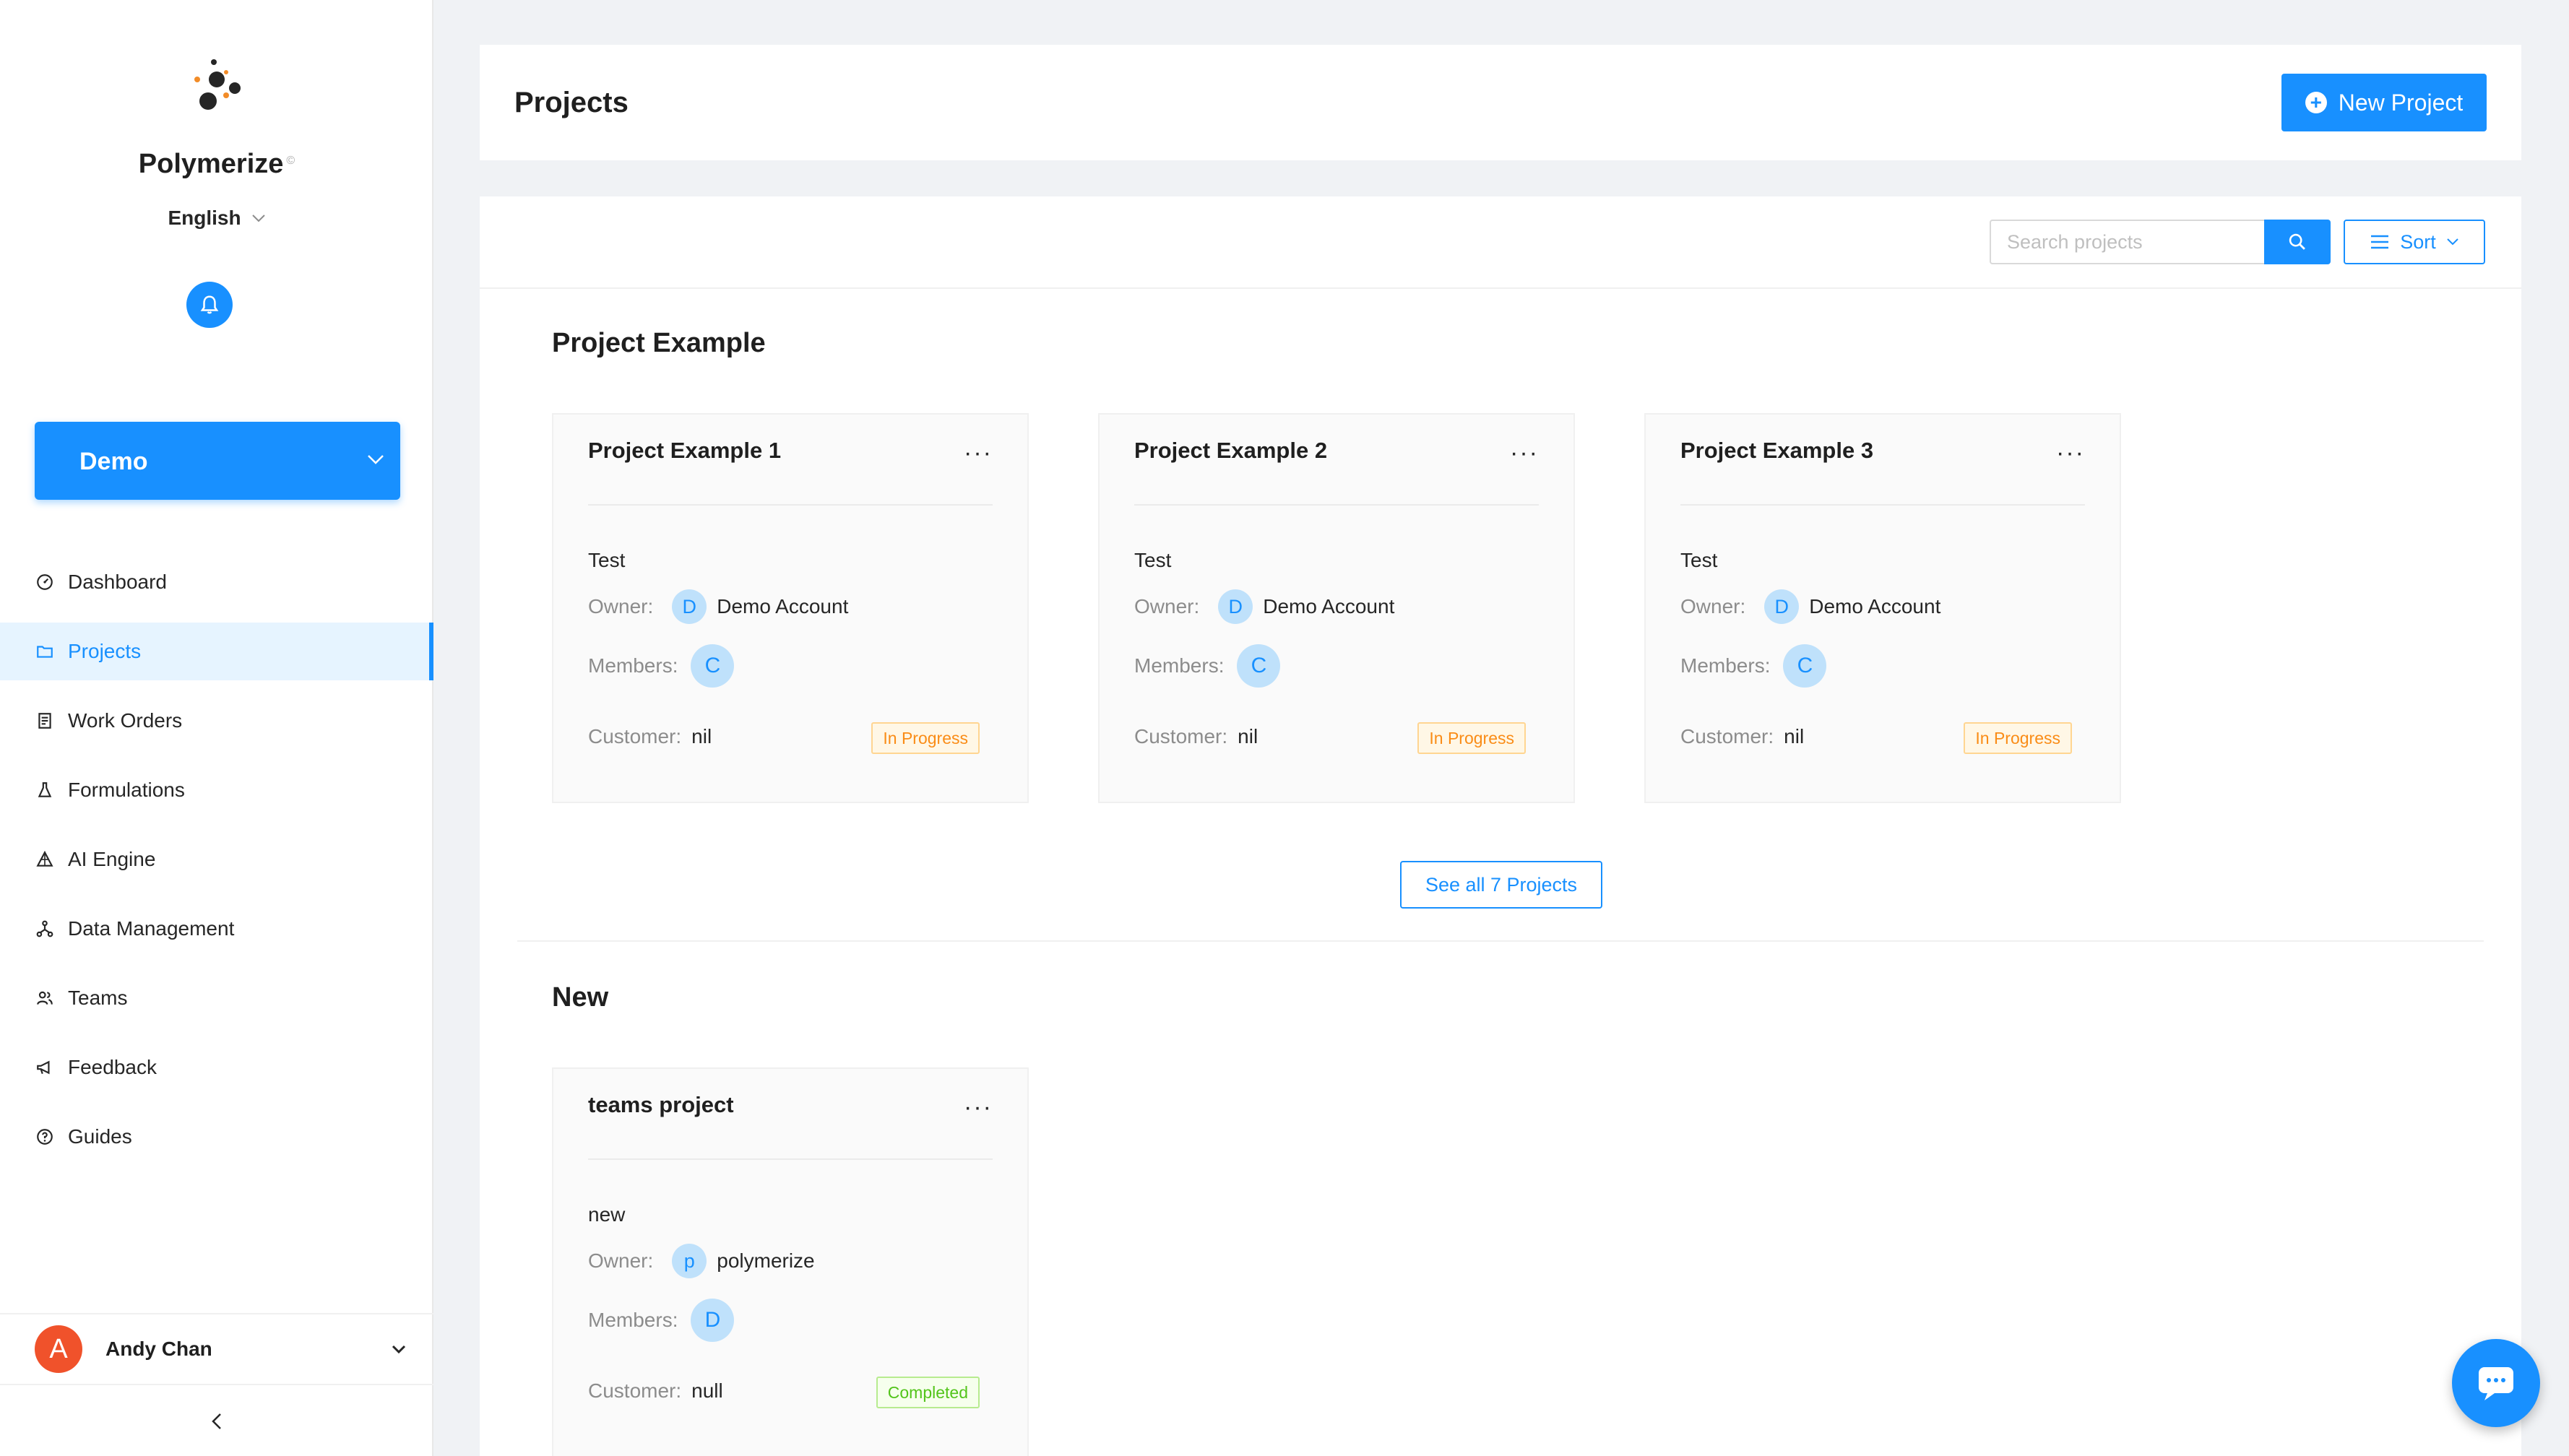 Image resolution: width=2569 pixels, height=1456 pixels. I want to click on customer-value: null, so click(707, 1390).